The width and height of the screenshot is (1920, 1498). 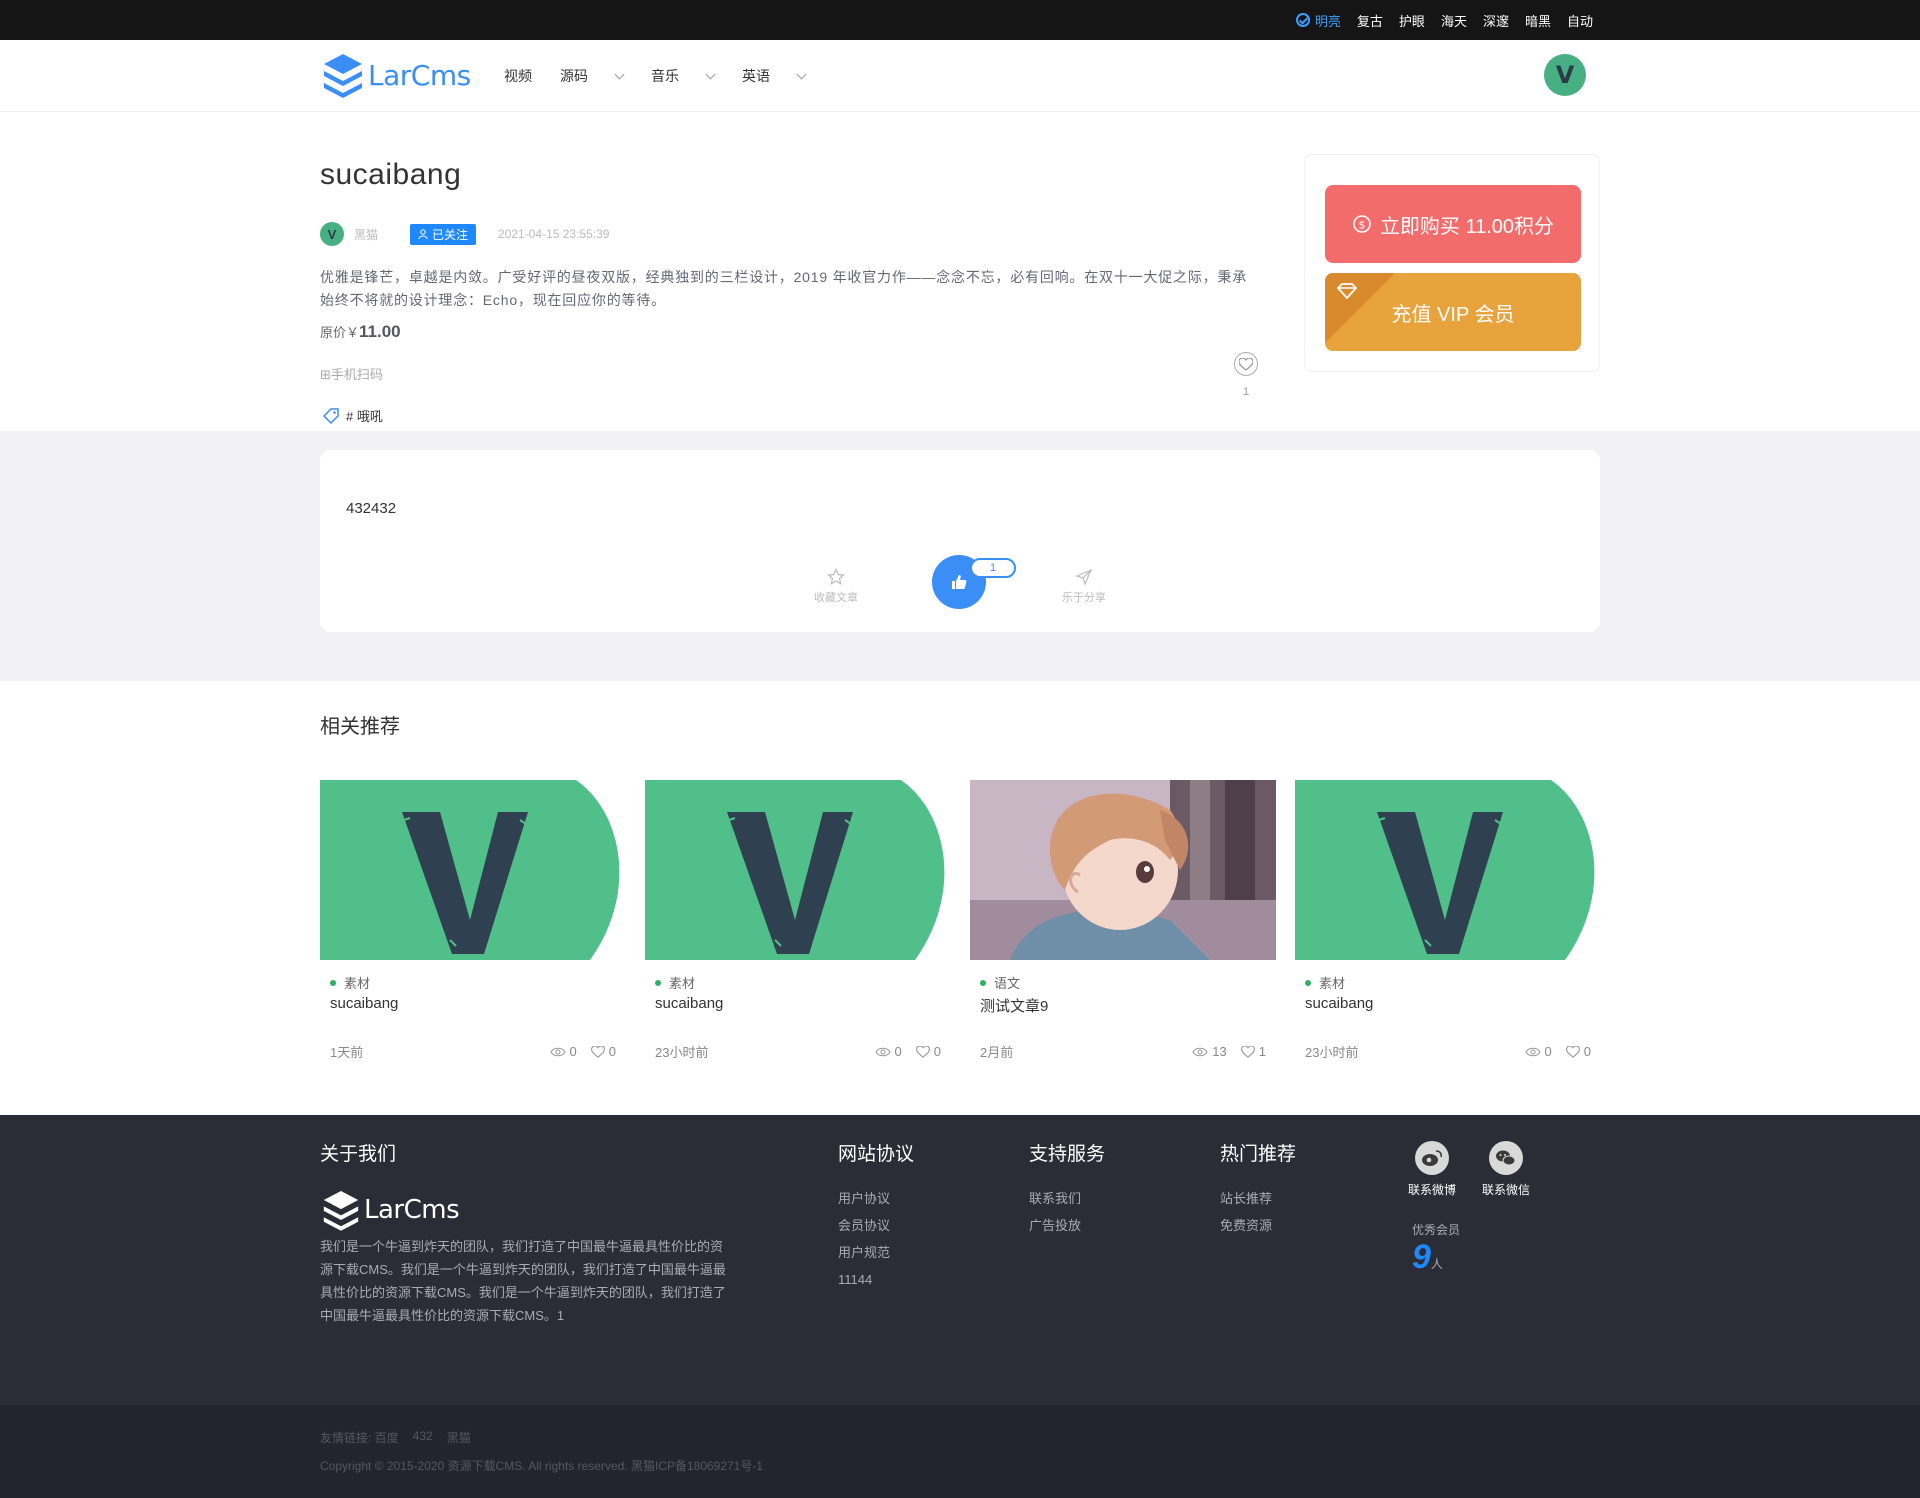 What do you see at coordinates (1436, 1249) in the screenshot?
I see `top-members: 优秀会员 9人` at bounding box center [1436, 1249].